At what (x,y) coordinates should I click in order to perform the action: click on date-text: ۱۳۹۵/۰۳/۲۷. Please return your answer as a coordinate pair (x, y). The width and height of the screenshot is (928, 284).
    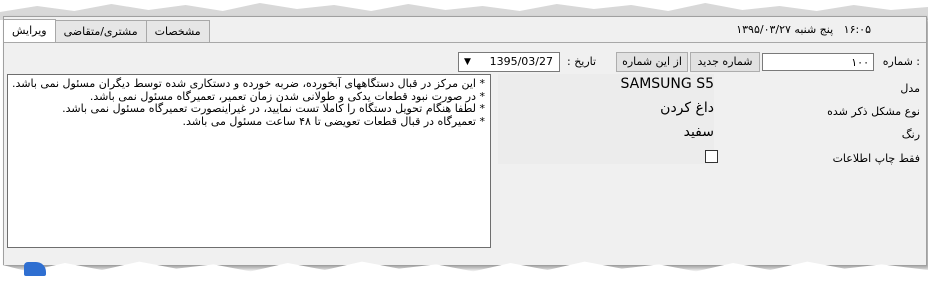
    Looking at the image, I should click on (763, 29).